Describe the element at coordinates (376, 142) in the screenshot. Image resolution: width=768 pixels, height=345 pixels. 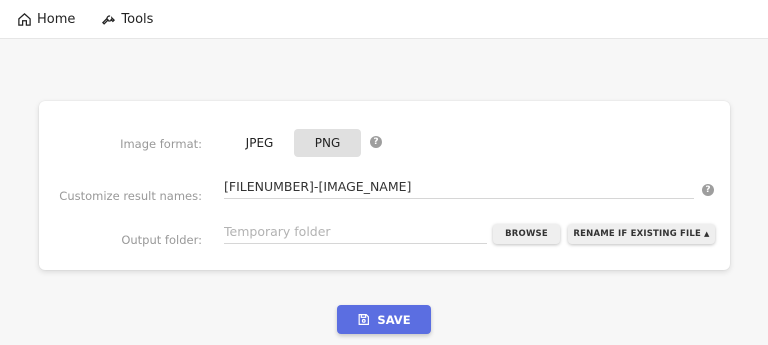
I see `image-format-help-icon: ?` at that location.